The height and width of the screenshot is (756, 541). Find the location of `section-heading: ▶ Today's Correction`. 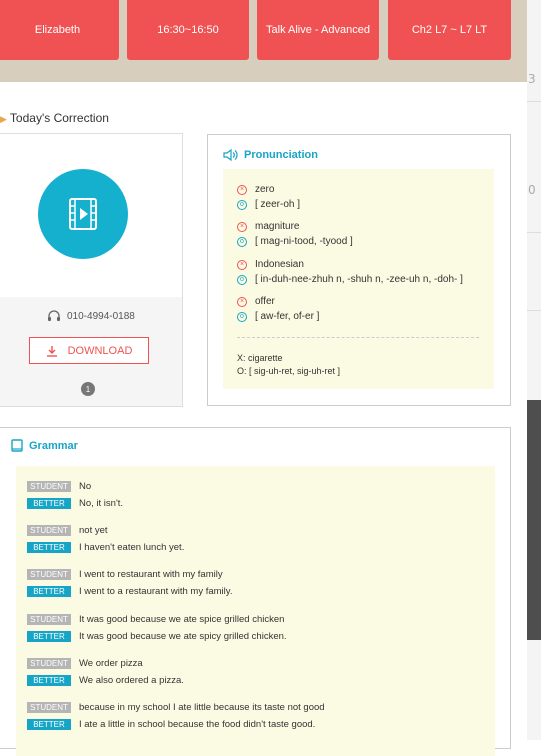

section-heading: ▶ Today's Correction is located at coordinates (54, 118).